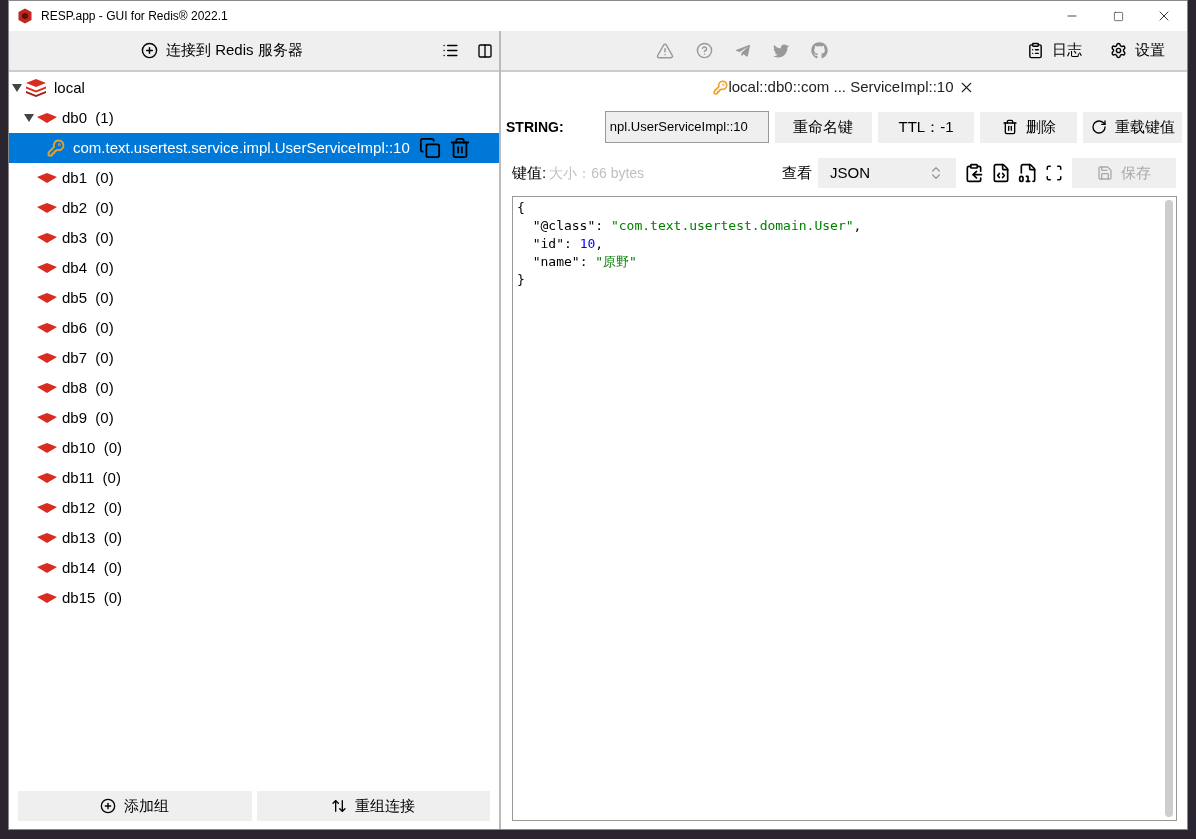 The width and height of the screenshot is (1196, 839). Describe the element at coordinates (25, 16) in the screenshot. I see `app-logo-icon` at that location.